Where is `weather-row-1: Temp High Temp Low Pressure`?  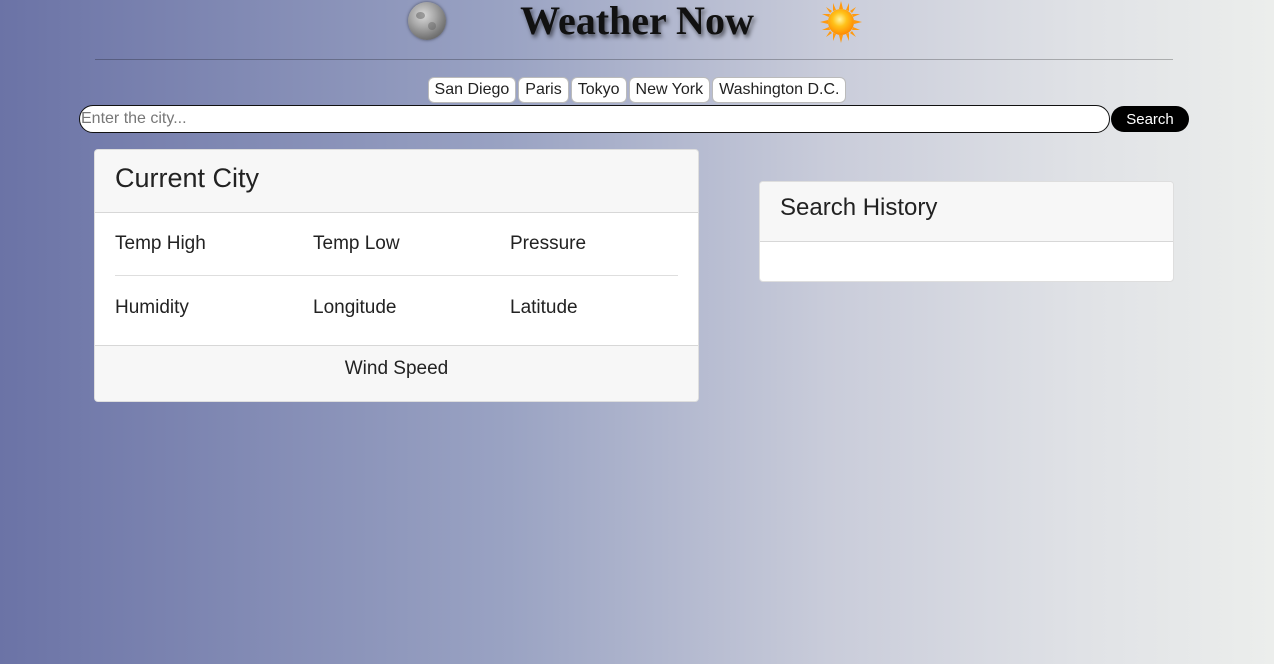
weather-row-1: Temp High Temp Low Pressure is located at coordinates (396, 244).